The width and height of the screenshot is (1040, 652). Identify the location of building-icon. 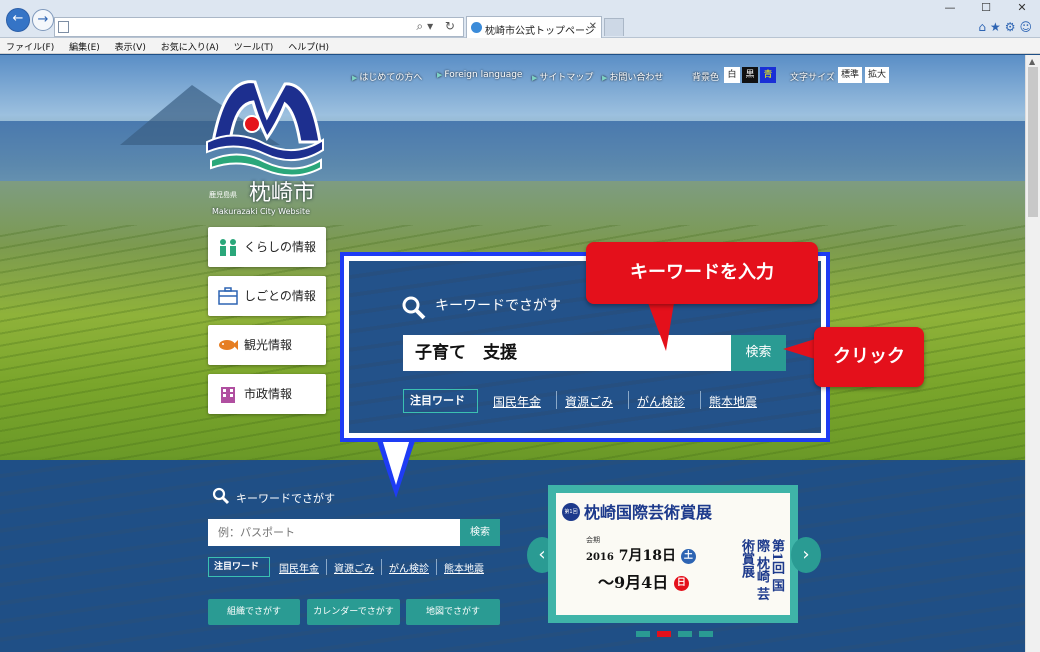
(228, 395).